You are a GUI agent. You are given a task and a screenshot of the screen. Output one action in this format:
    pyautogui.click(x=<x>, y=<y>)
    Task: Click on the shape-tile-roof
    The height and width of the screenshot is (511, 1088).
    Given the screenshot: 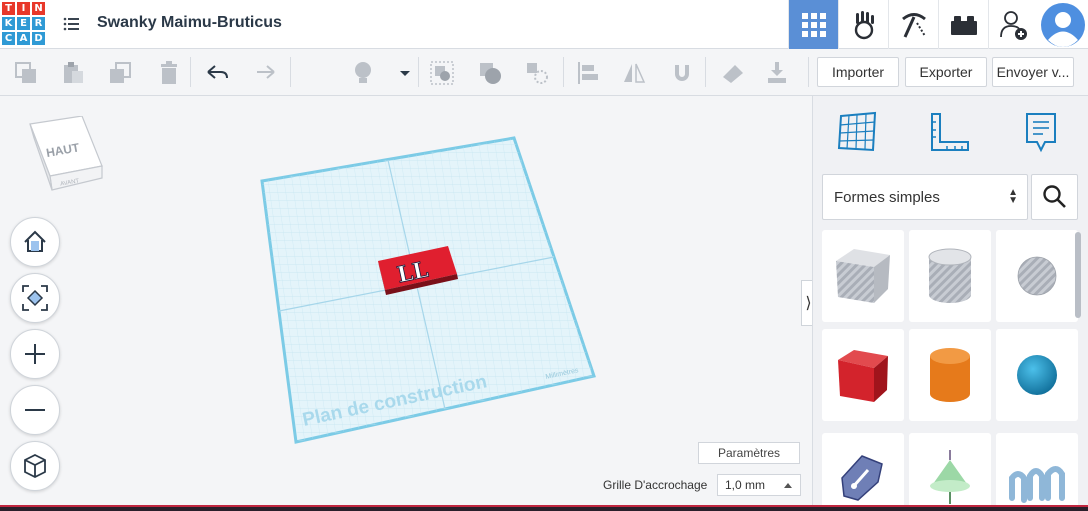 What is the action you would take?
    pyautogui.click(x=950, y=472)
    